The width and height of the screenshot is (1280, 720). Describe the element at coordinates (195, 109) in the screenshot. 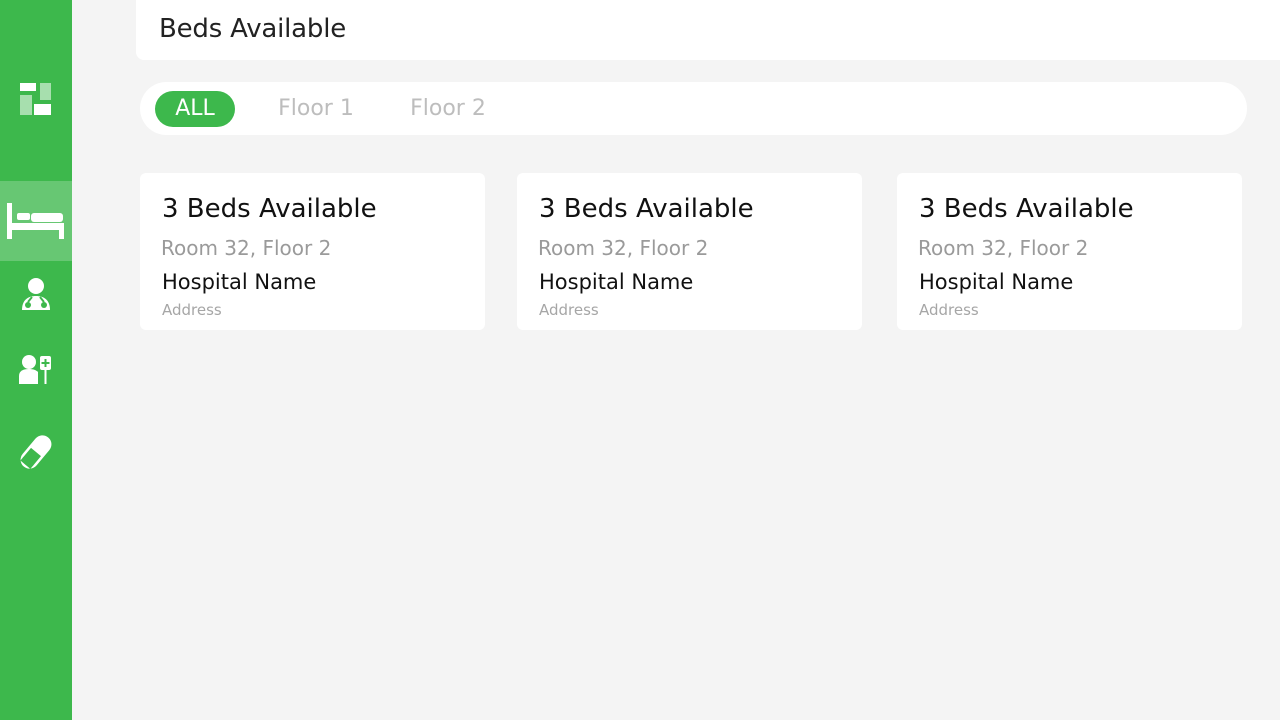

I see `tab-all: ALL` at that location.